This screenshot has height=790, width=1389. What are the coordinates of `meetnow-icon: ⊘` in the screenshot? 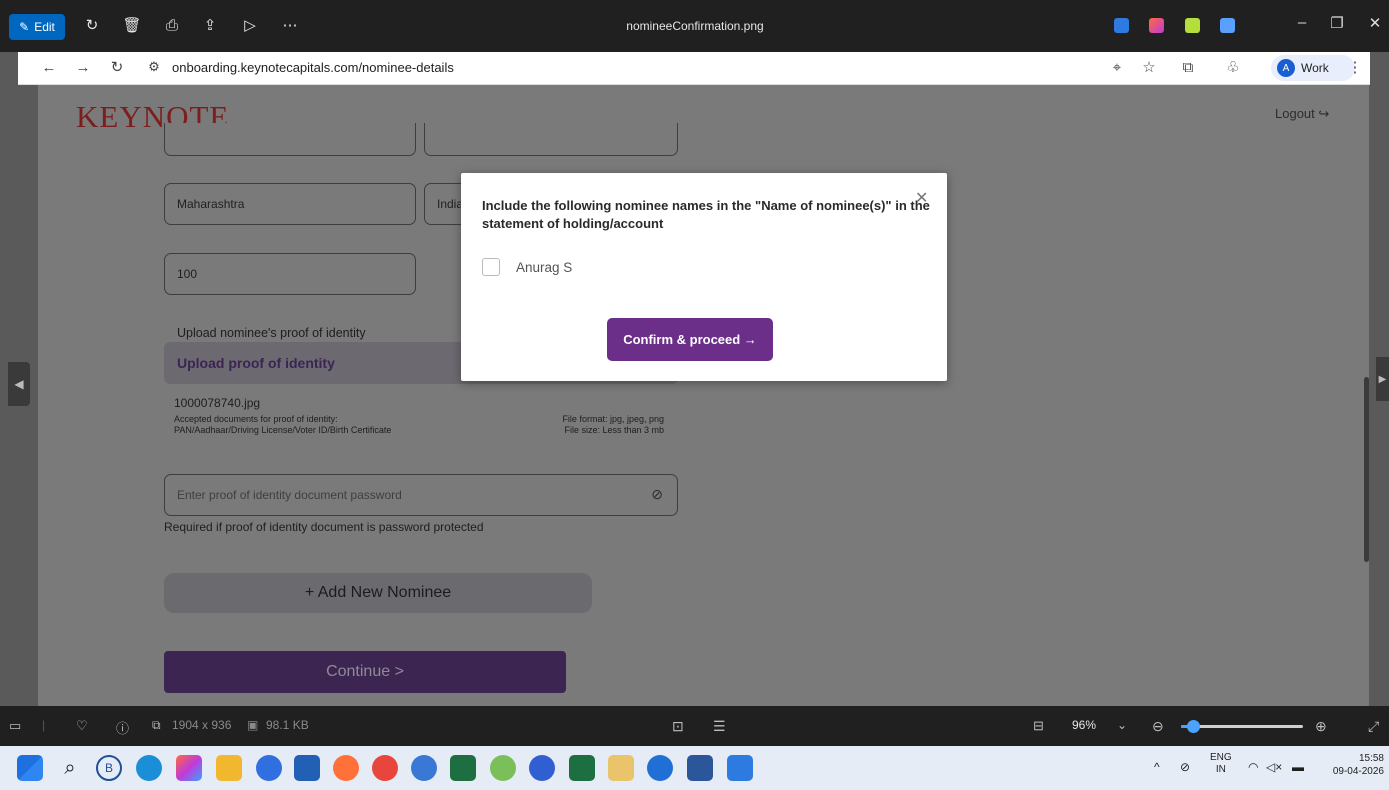 It's located at (1185, 767).